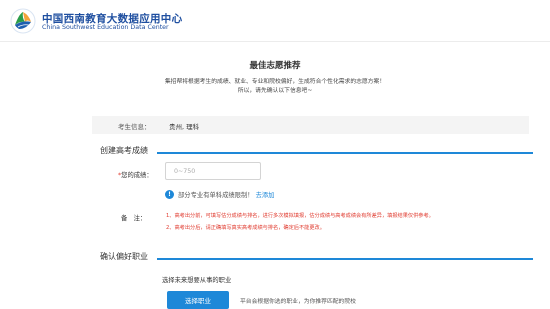 The width and height of the screenshot is (550, 309). I want to click on career-section-title: 确认偏好职业, so click(124, 256).